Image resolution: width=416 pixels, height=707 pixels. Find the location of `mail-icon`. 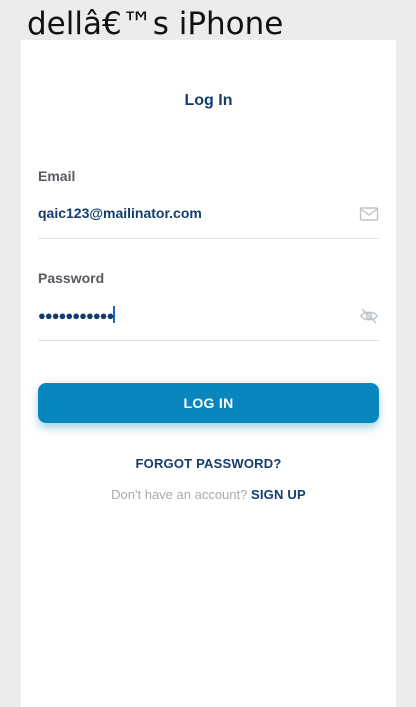

mail-icon is located at coordinates (369, 214).